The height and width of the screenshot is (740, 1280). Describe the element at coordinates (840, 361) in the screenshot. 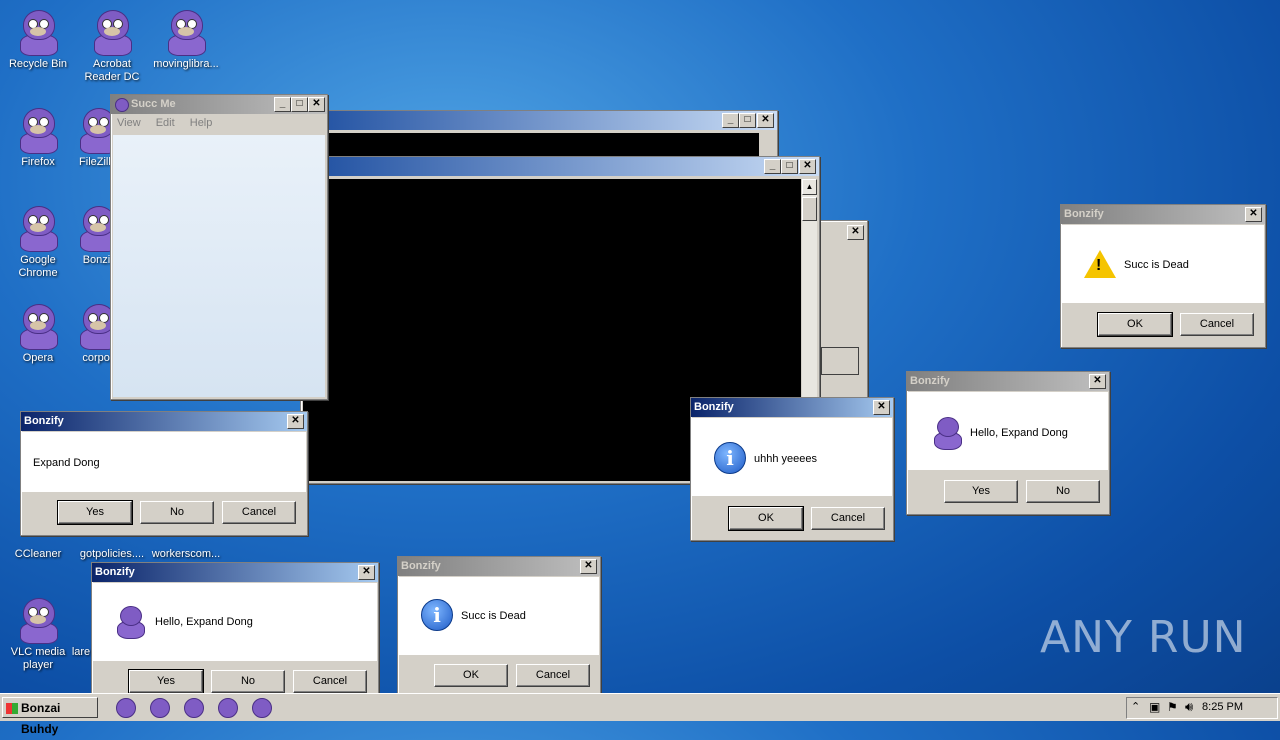

I see `hidden-window-button` at that location.